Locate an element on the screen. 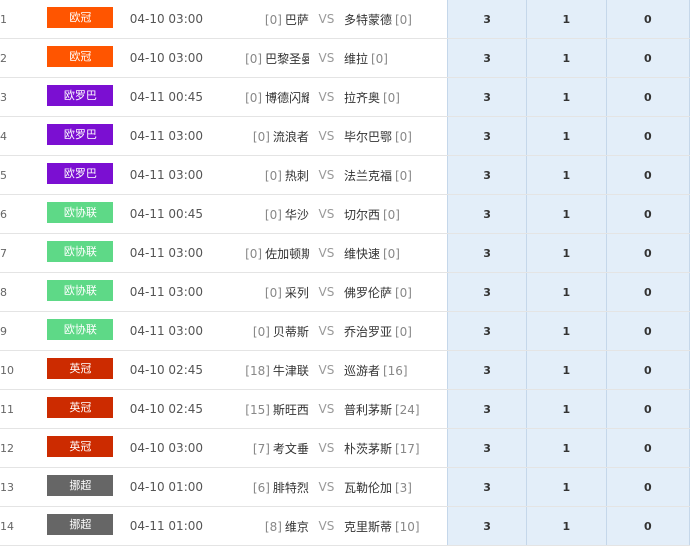 Image resolution: width=690 pixels, height=546 pixels. match-index: 6 is located at coordinates (24, 214).